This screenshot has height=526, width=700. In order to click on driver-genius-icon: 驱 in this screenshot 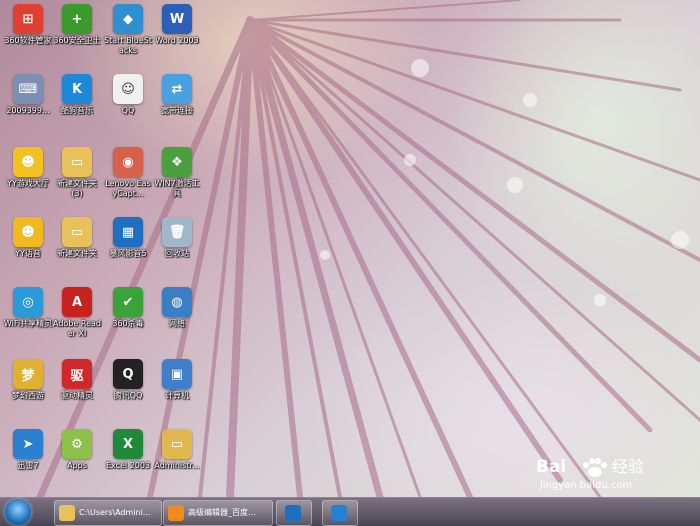, I will do `click(77, 374)`.